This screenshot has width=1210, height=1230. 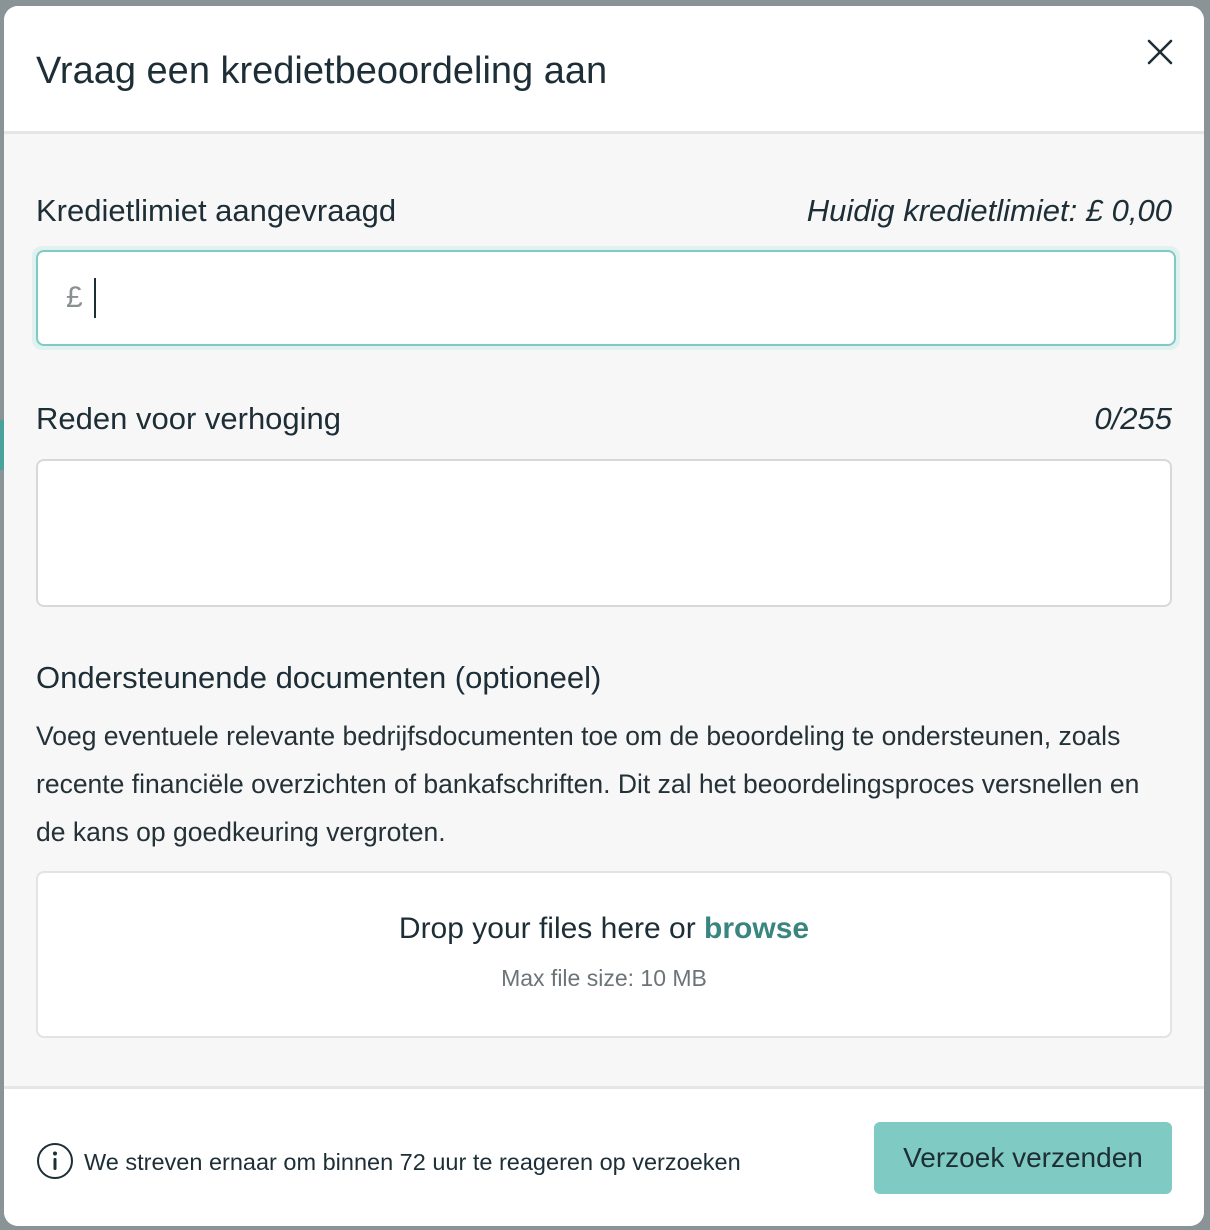 What do you see at coordinates (547, 928) in the screenshot?
I see `dropzone-prompt: Drop your files here or` at bounding box center [547, 928].